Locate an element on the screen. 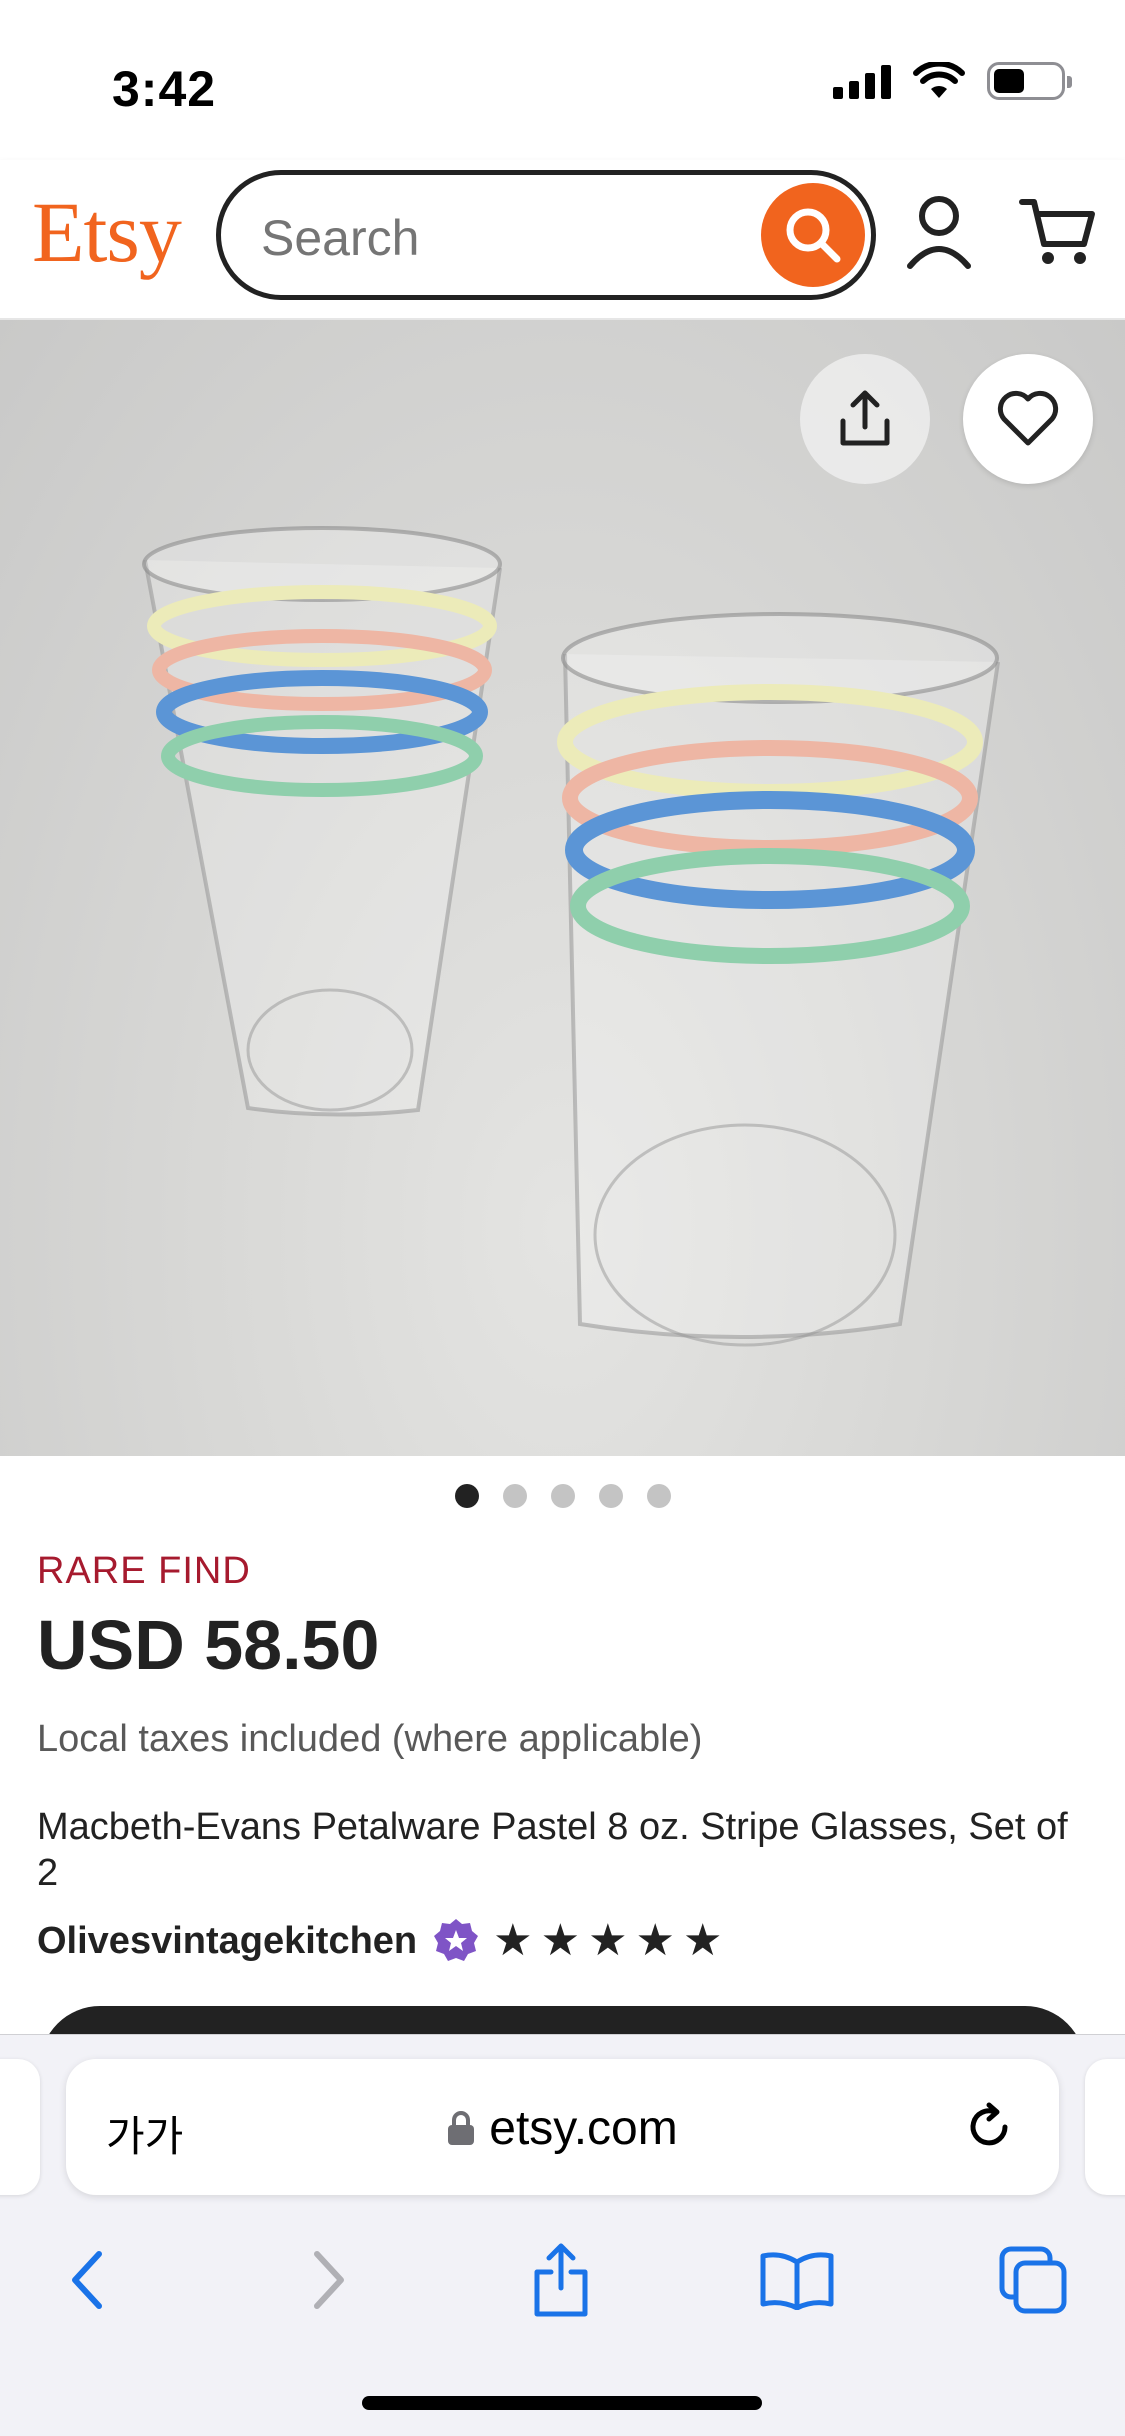 Image resolution: width=1125 pixels, height=2436 pixels. back-button is located at coordinates (87, 2280).